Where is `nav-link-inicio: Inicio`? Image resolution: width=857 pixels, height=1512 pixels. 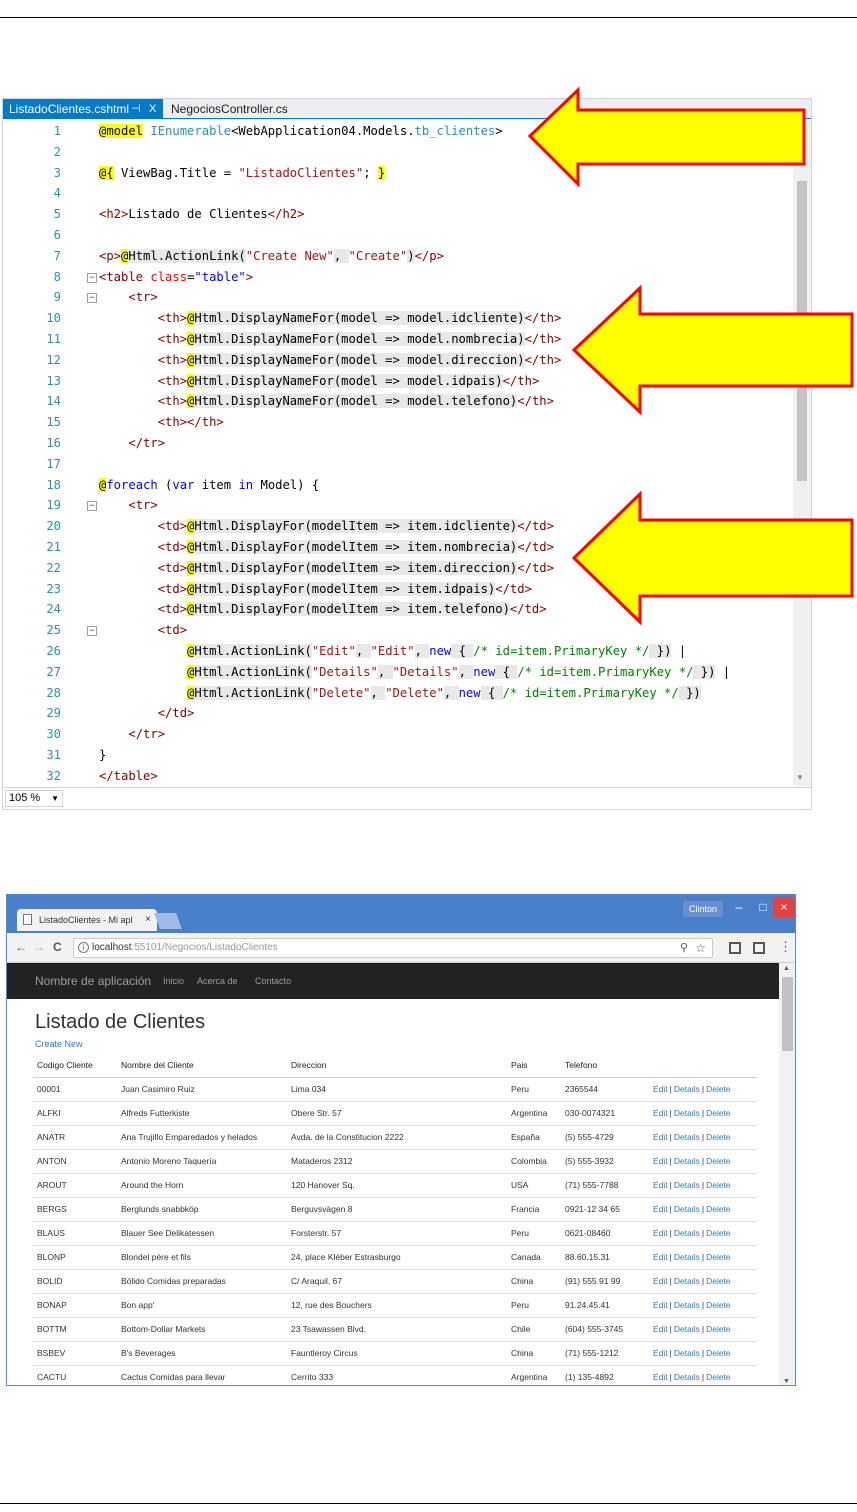 nav-link-inicio: Inicio is located at coordinates (173, 981).